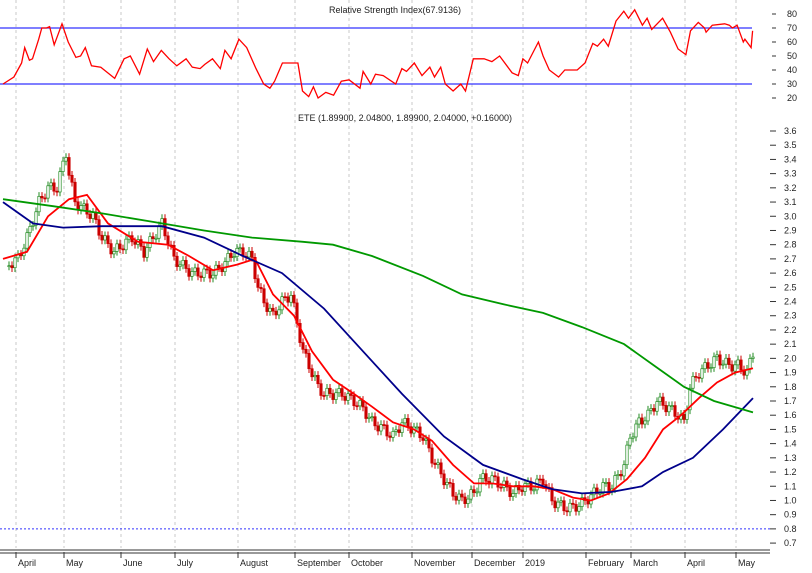  What do you see at coordinates (790, 500) in the screenshot?
I see `price-y-label: 1.0` at bounding box center [790, 500].